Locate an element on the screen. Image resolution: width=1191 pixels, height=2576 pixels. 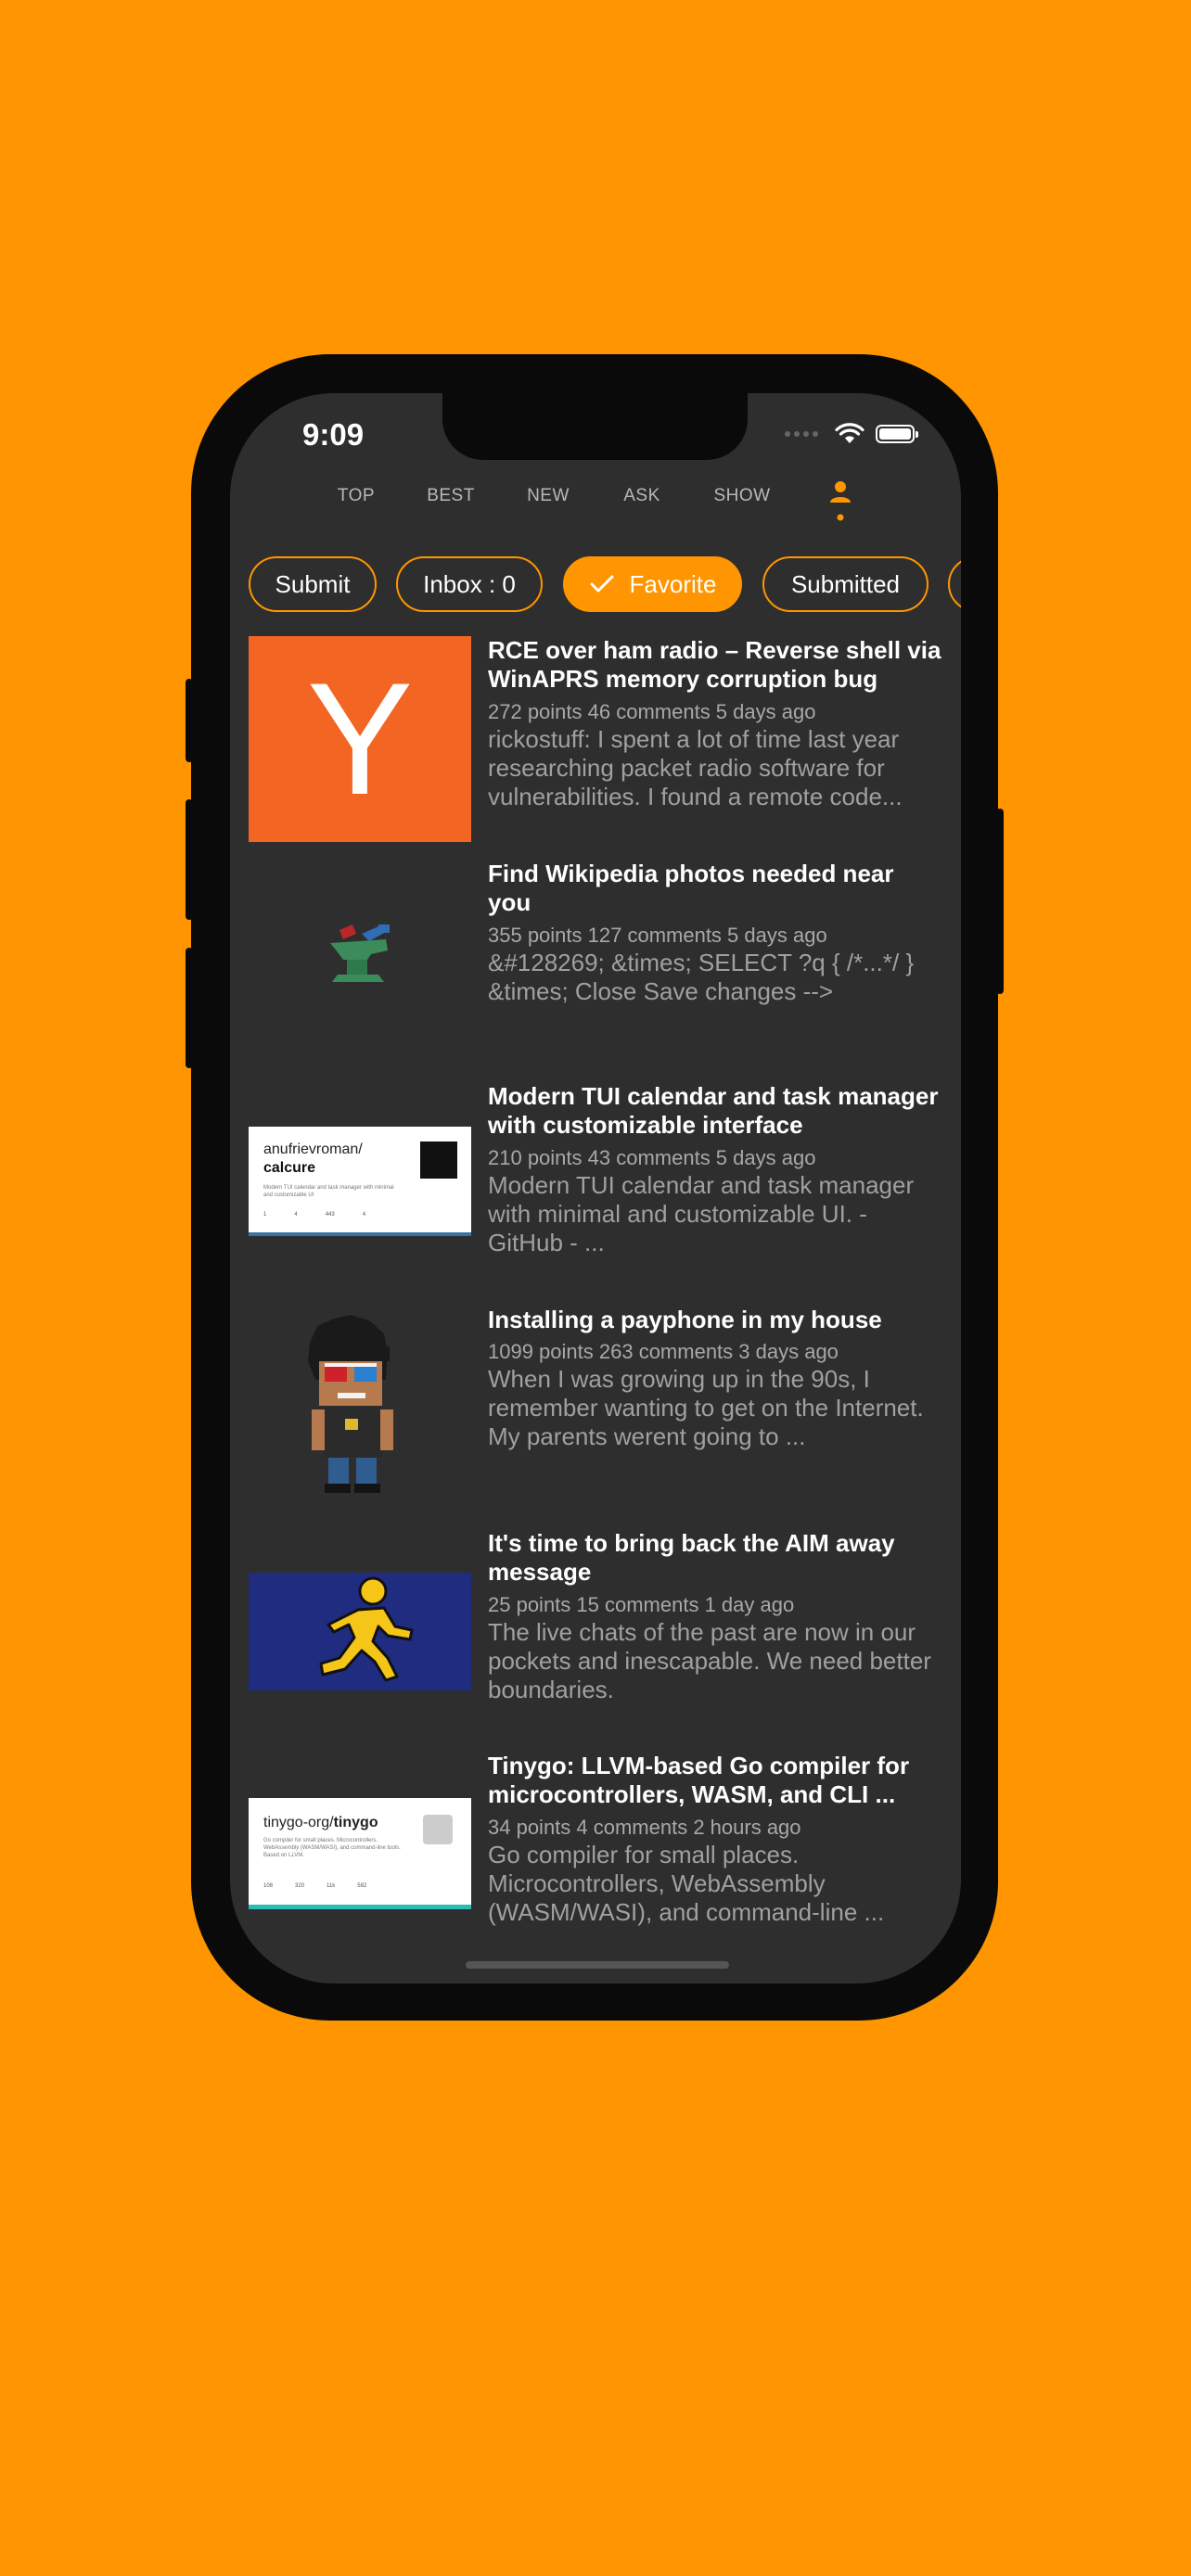
story-thumbnail-pixel-avatar is located at coordinates (360, 1408).